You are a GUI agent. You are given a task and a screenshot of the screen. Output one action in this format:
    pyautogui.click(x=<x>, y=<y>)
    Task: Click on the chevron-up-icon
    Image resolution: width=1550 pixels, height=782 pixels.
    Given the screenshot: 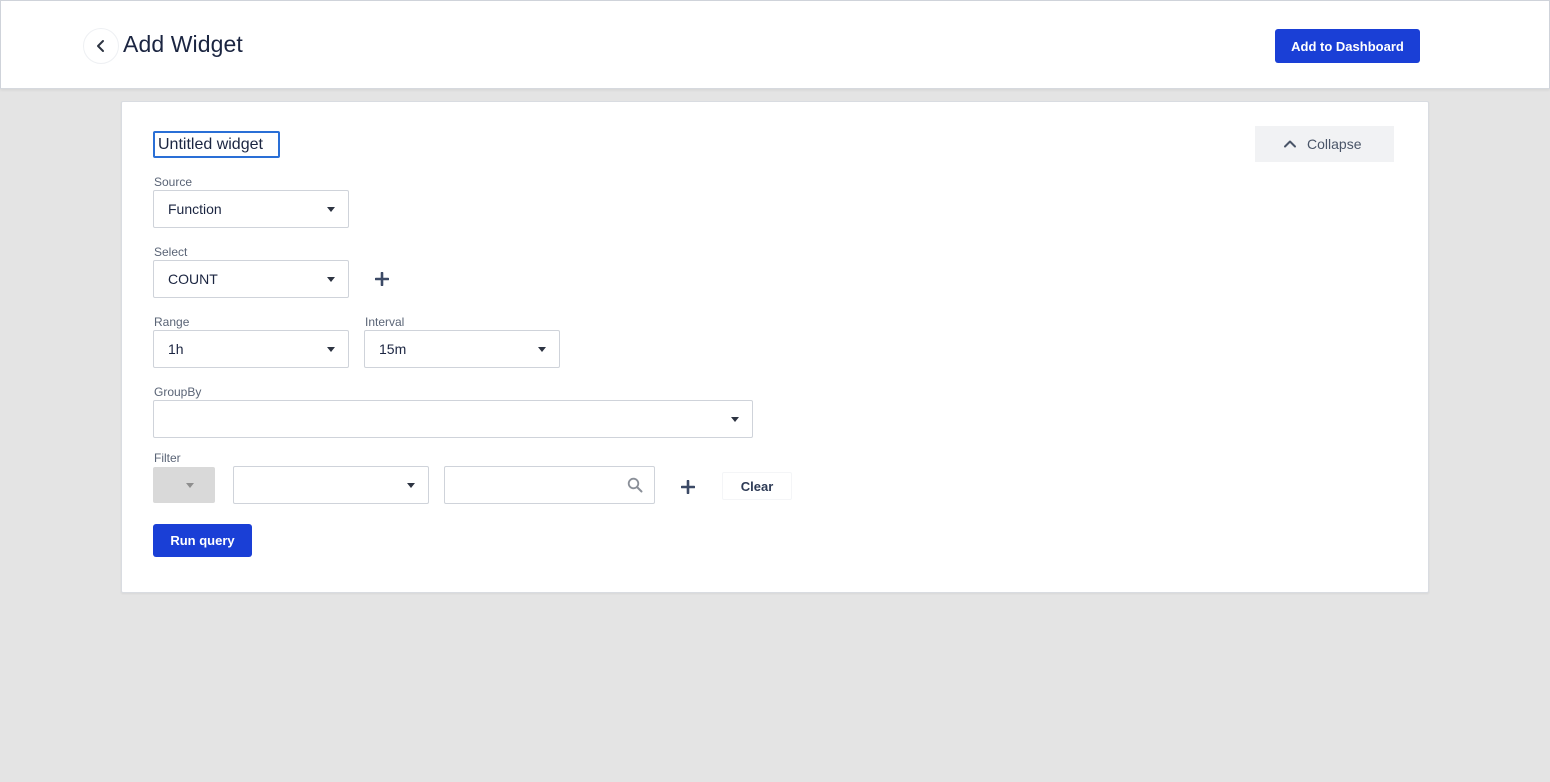 What is the action you would take?
    pyautogui.click(x=1290, y=144)
    